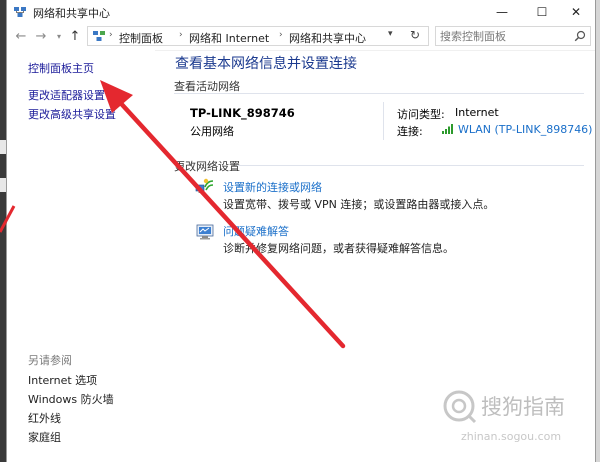 This screenshot has width=600, height=462. What do you see at coordinates (75, 37) in the screenshot?
I see `up-arrow-icon: ↑` at bounding box center [75, 37].